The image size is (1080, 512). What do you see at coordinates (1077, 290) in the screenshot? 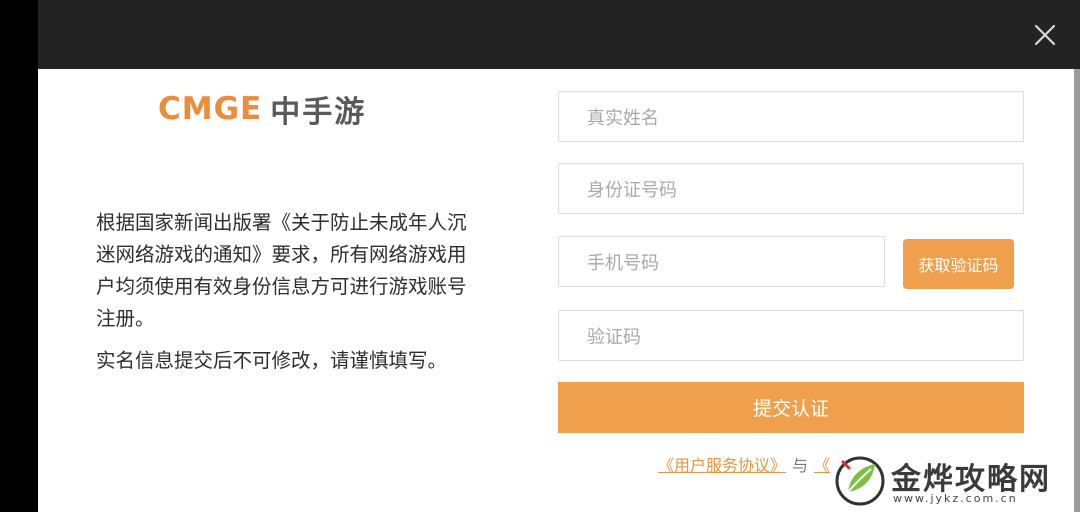
I see `panel-right-edge` at bounding box center [1077, 290].